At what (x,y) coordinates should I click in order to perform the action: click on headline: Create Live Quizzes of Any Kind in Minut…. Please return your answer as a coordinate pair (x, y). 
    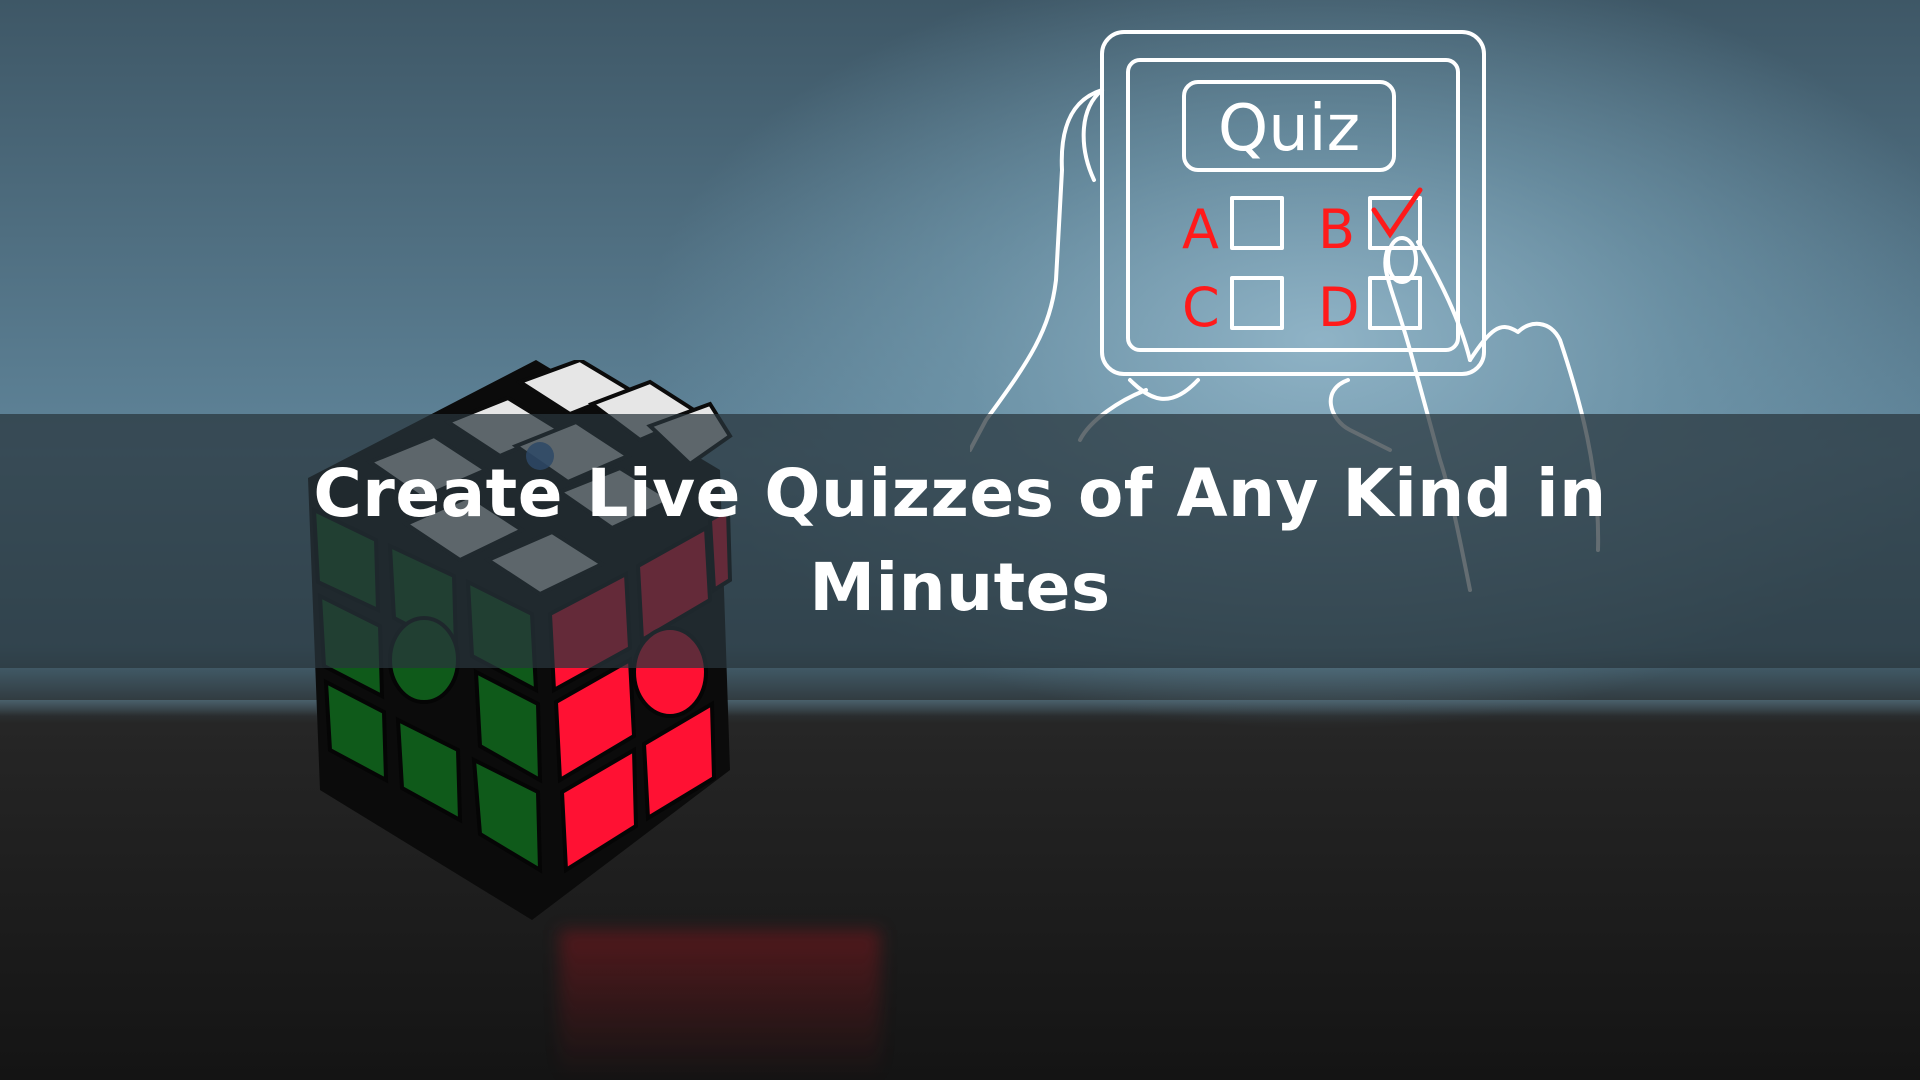
    Looking at the image, I should click on (960, 540).